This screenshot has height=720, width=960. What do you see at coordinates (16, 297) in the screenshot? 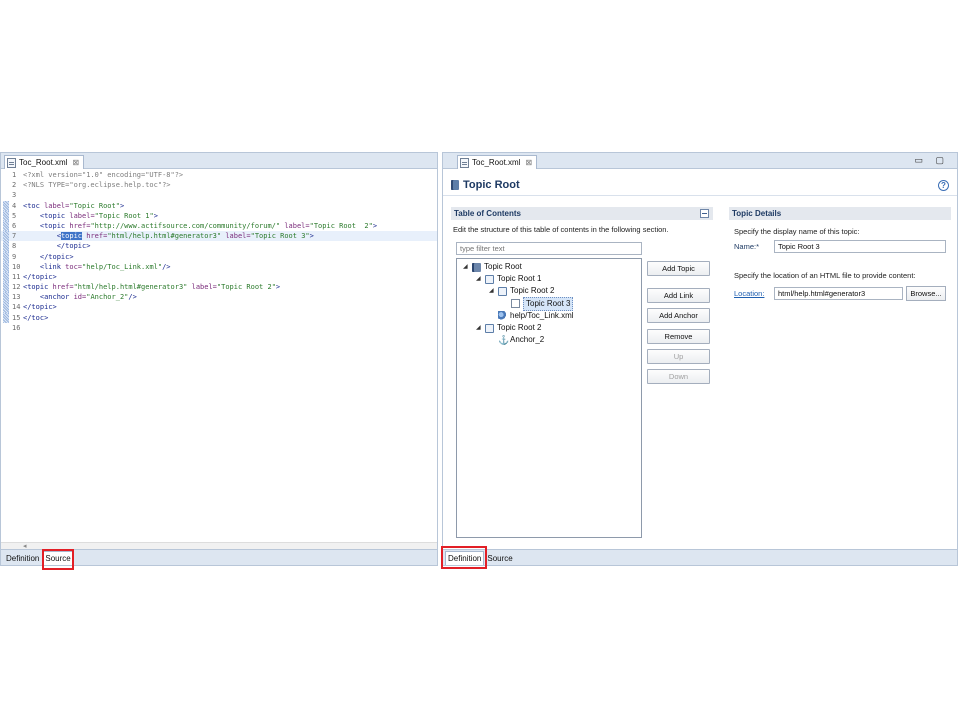
I see `line-number: 13` at bounding box center [16, 297].